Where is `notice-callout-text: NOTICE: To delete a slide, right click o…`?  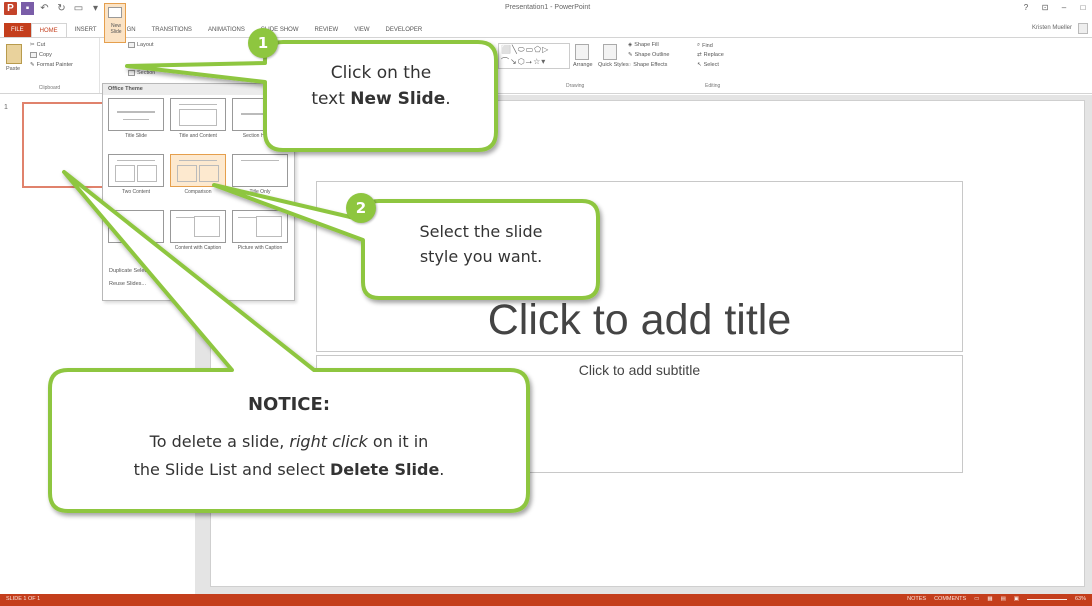 notice-callout-text: NOTICE: To delete a slide, right click o… is located at coordinates (289, 438).